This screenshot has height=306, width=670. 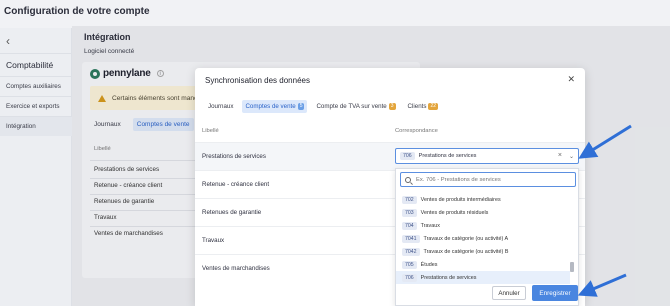 What do you see at coordinates (447, 156) in the screenshot?
I see `selected-value: Prestations de services` at bounding box center [447, 156].